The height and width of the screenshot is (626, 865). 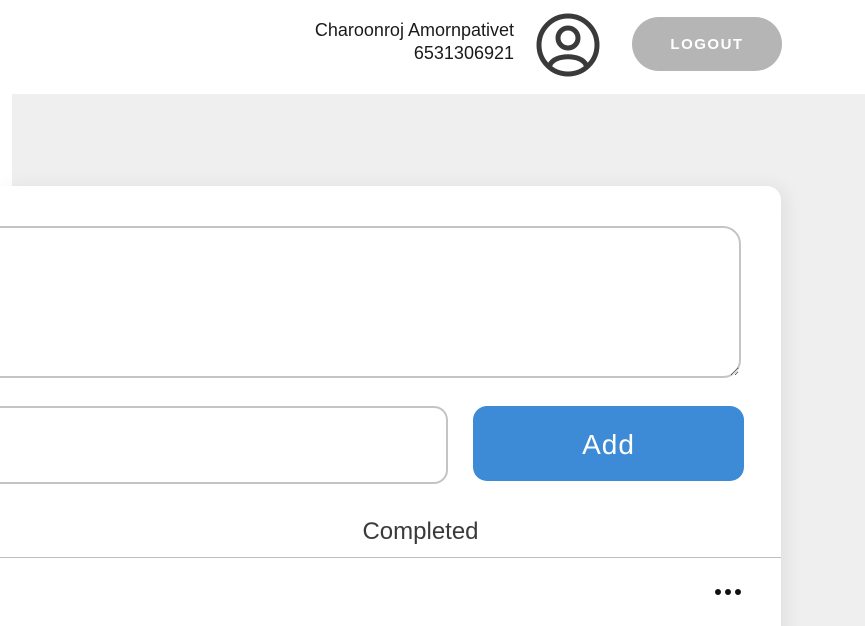 What do you see at coordinates (463, 53) in the screenshot?
I see `user-id: 6531306921` at bounding box center [463, 53].